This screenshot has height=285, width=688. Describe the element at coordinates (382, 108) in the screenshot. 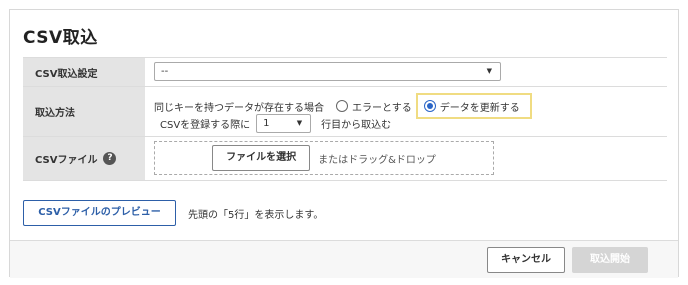

I see `radio-error-label: エラーとする` at that location.